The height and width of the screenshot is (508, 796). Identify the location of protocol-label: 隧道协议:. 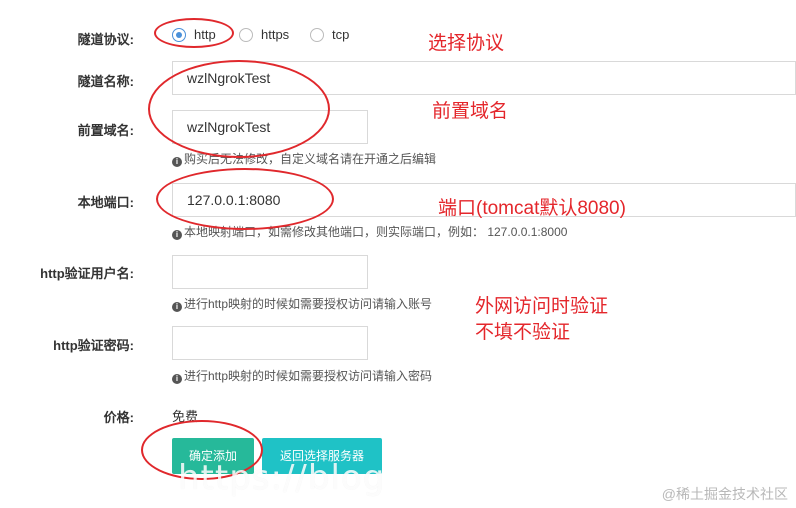
(105, 39).